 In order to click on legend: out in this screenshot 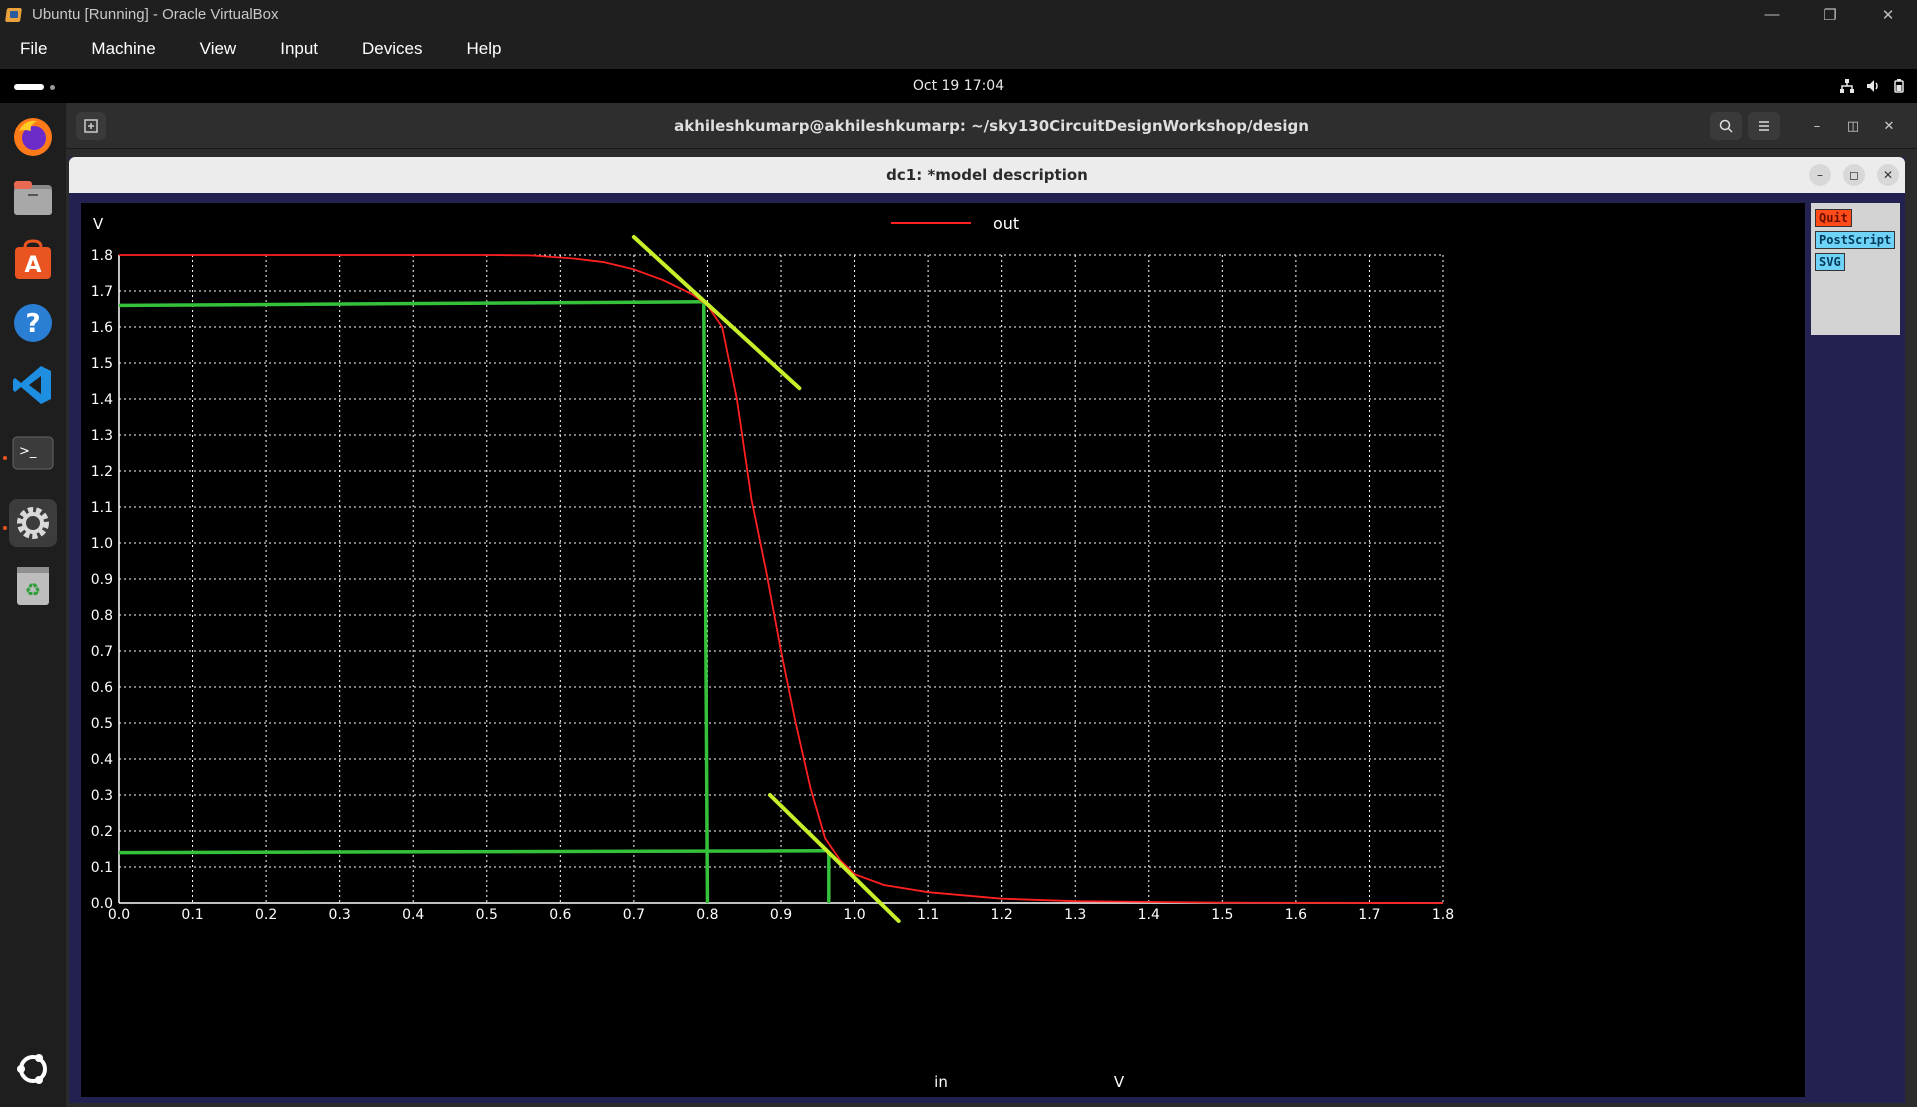, I will do `click(955, 223)`.